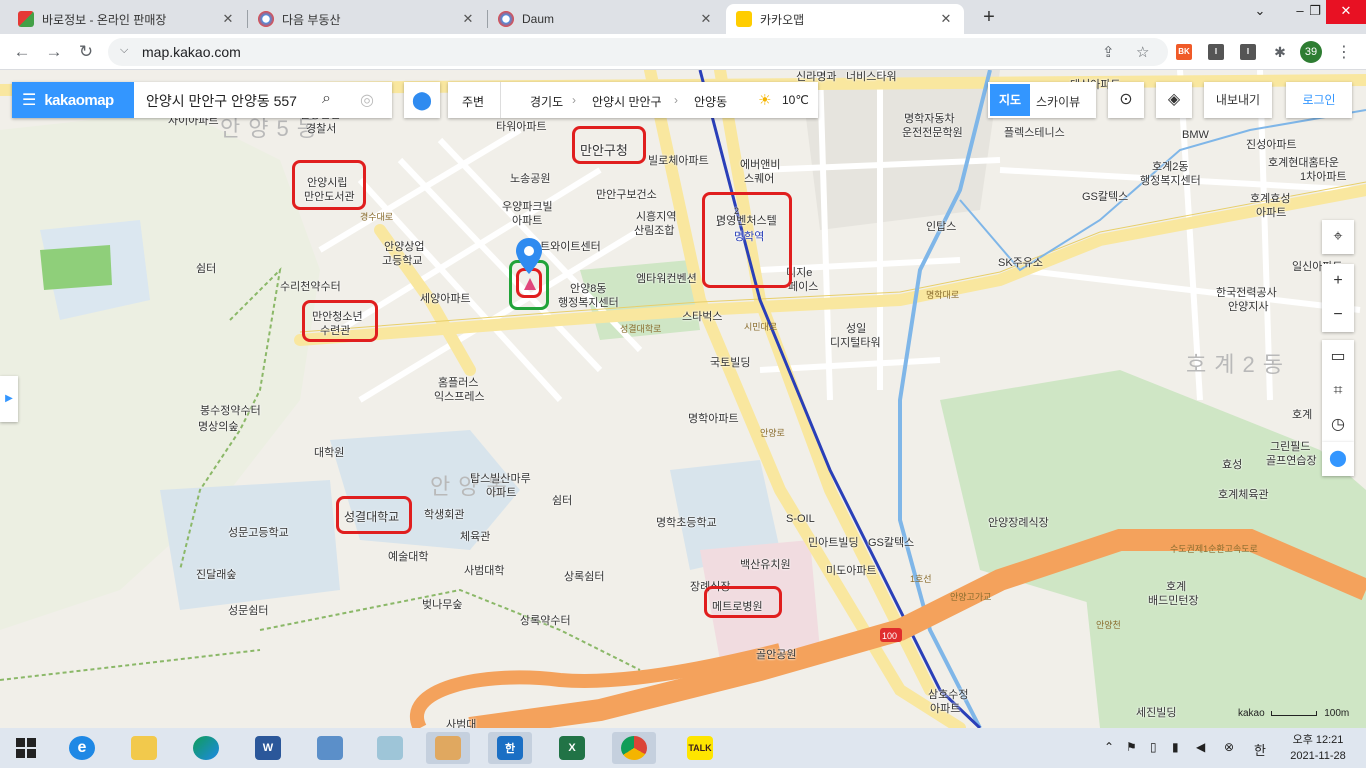  Describe the element at coordinates (82, 748) in the screenshot. I see `internet-explorer-icon: e` at that location.